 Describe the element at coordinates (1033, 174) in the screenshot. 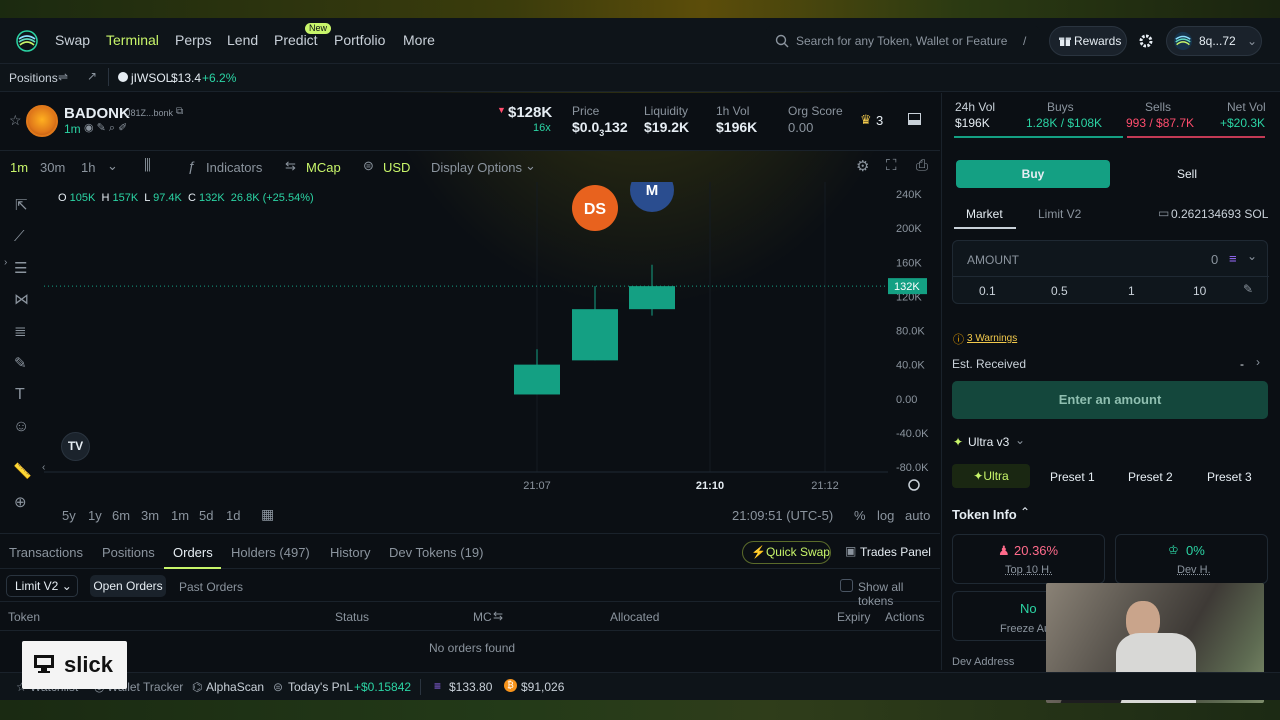

I see `buy-button: Buy` at that location.